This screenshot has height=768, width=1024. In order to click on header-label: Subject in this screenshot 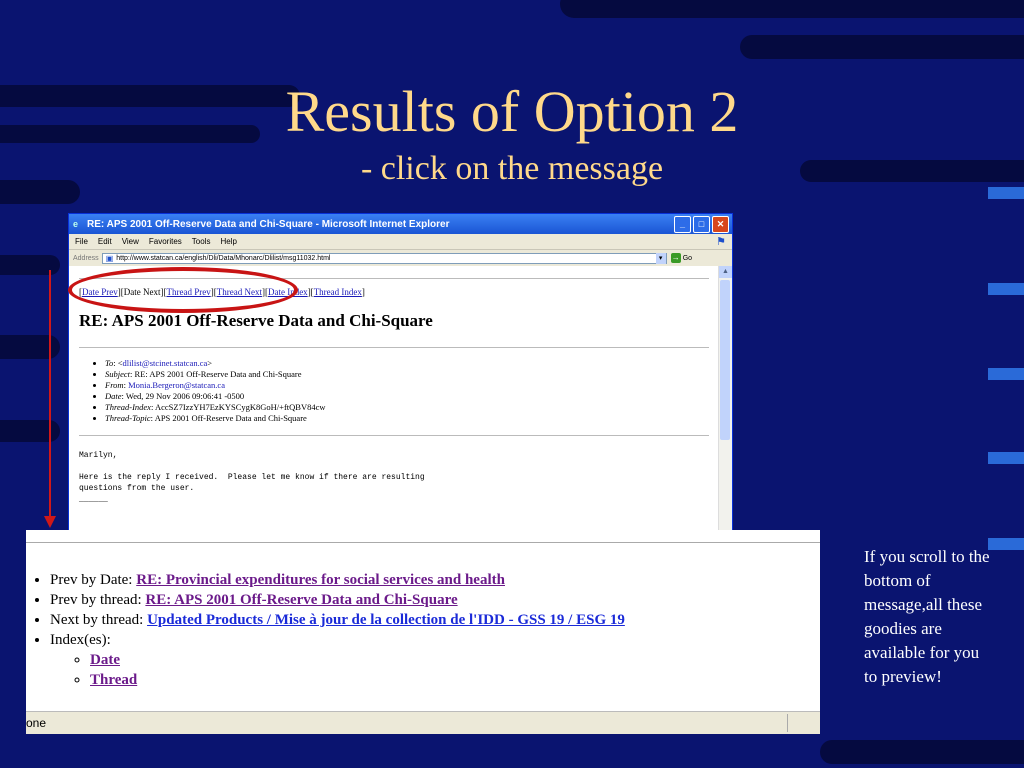, I will do `click(118, 374)`.